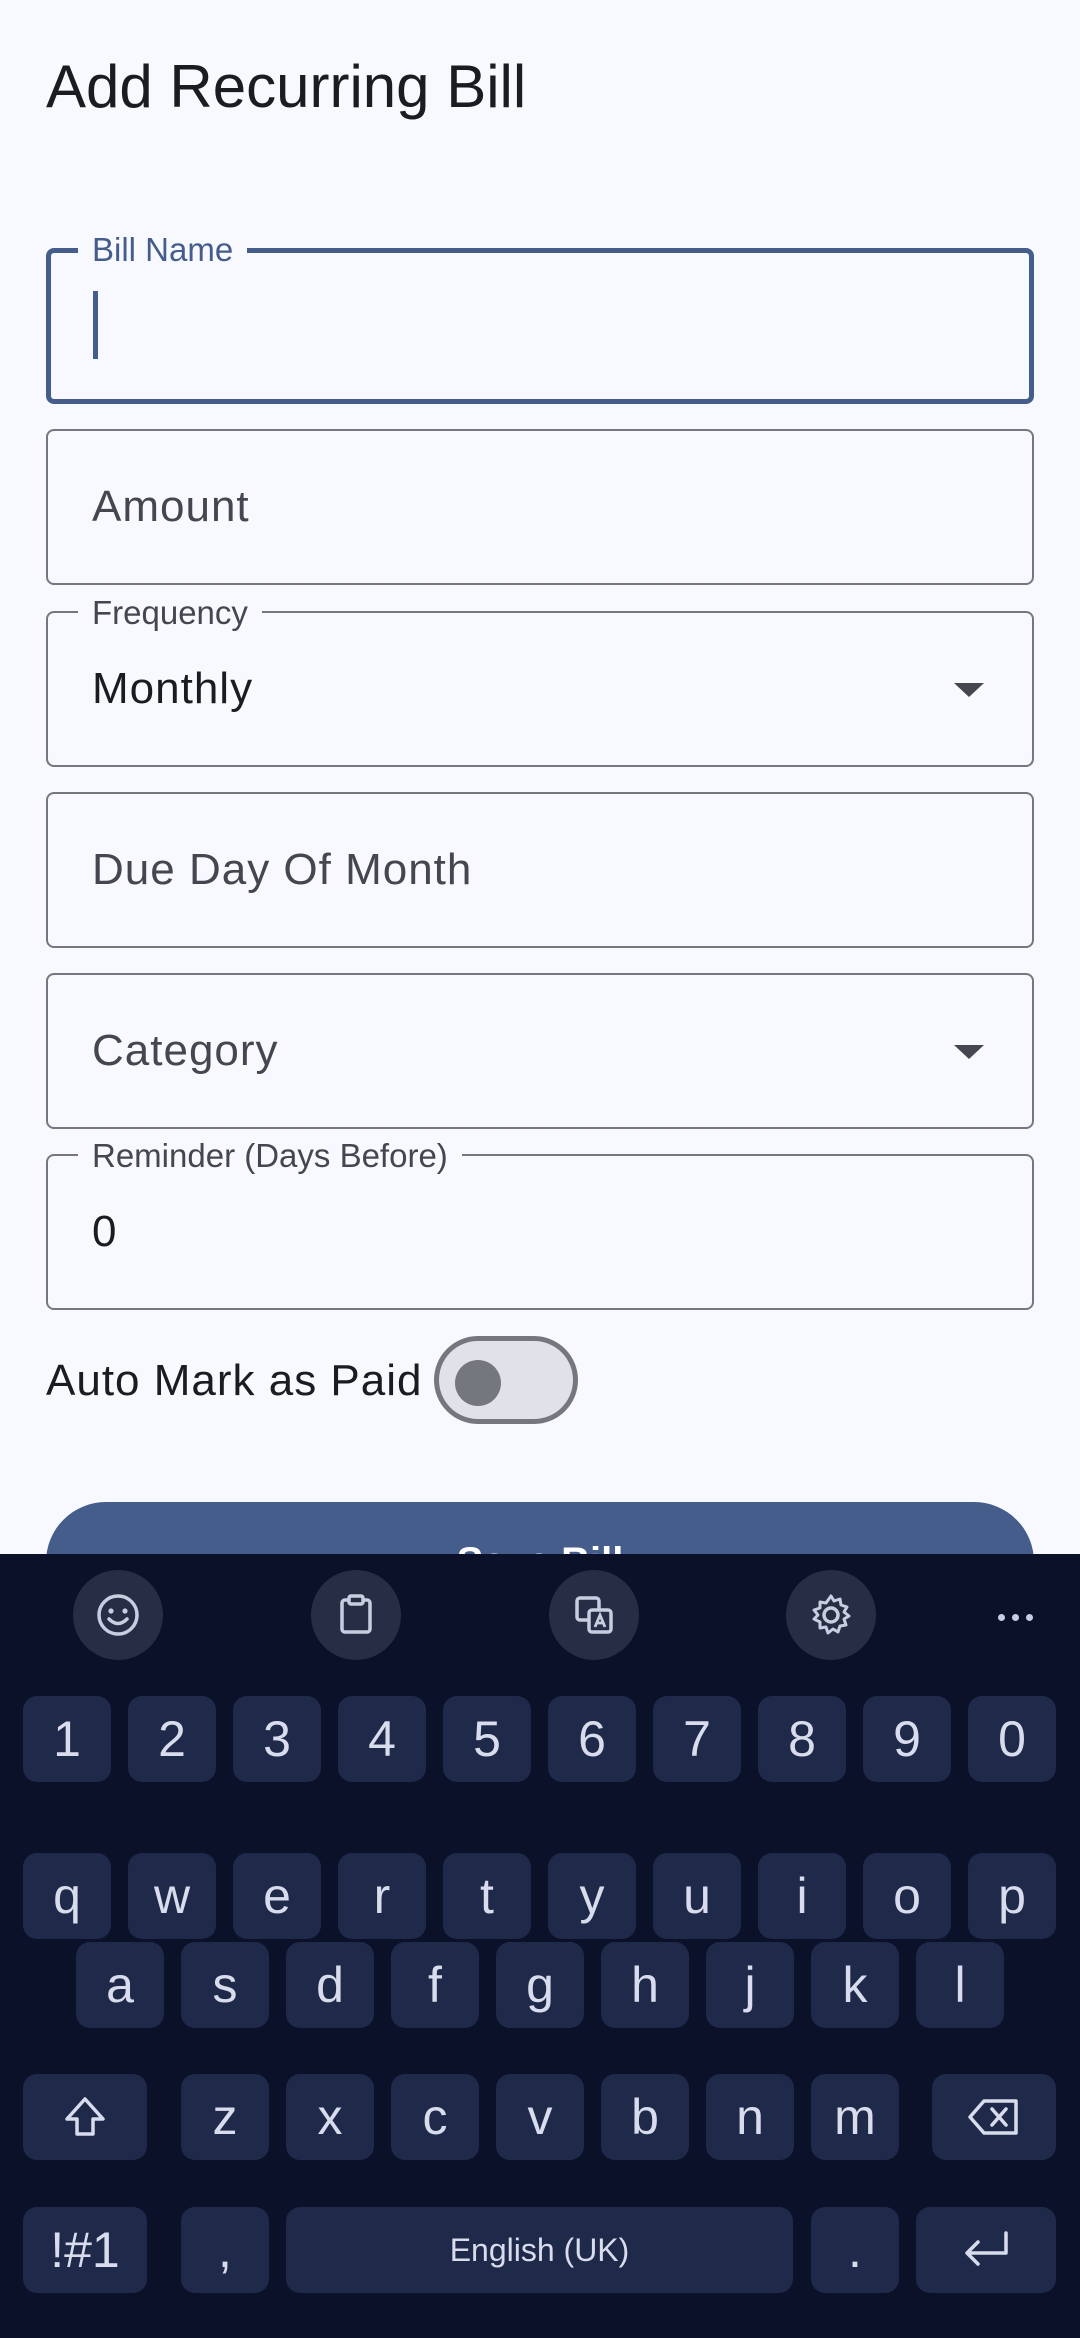 This screenshot has height=2338, width=1080. Describe the element at coordinates (120, 1985) in the screenshot. I see `key-a: a` at that location.